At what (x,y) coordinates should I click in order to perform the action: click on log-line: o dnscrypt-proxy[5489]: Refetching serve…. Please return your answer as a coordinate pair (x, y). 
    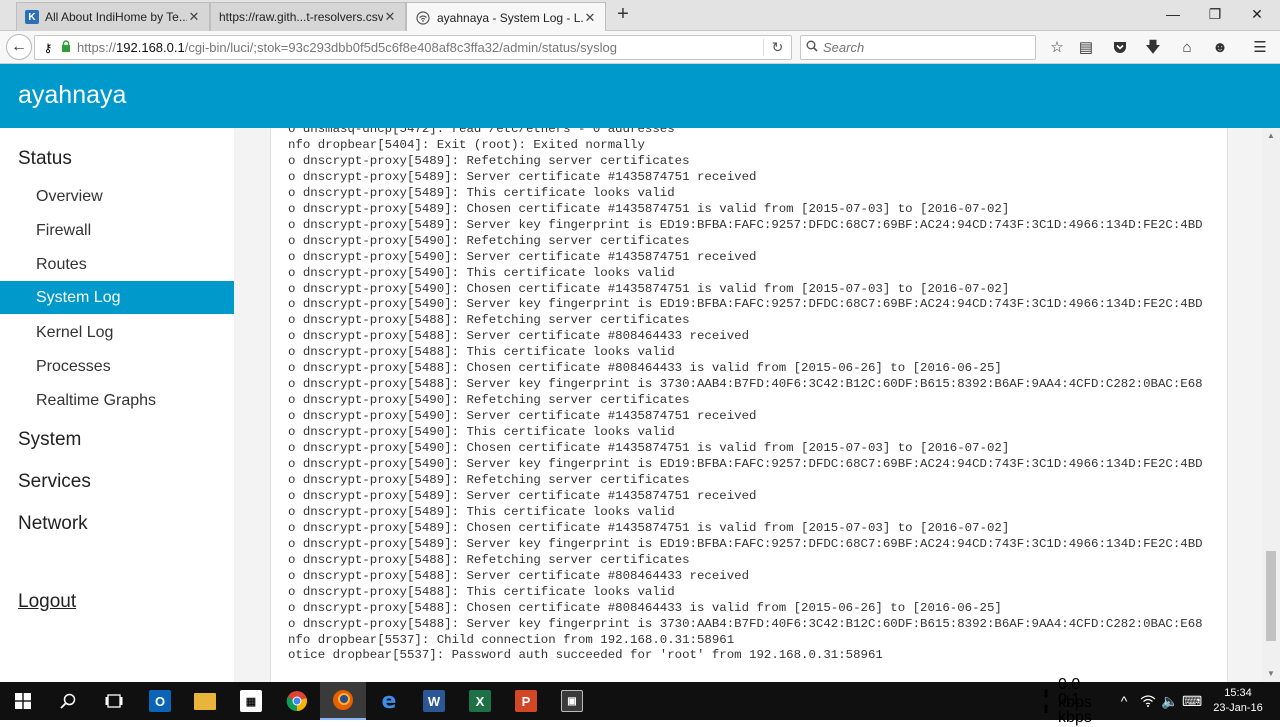
    Looking at the image, I should click on (489, 479).